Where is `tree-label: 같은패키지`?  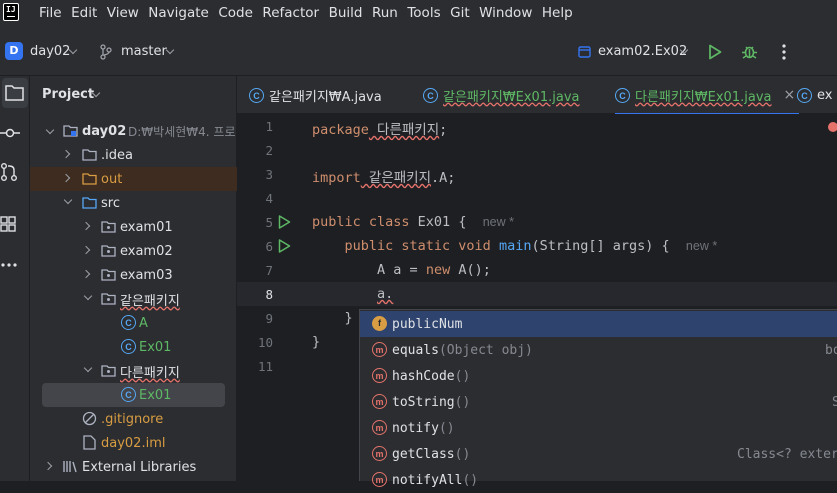 tree-label: 같은패키지 is located at coordinates (150, 301).